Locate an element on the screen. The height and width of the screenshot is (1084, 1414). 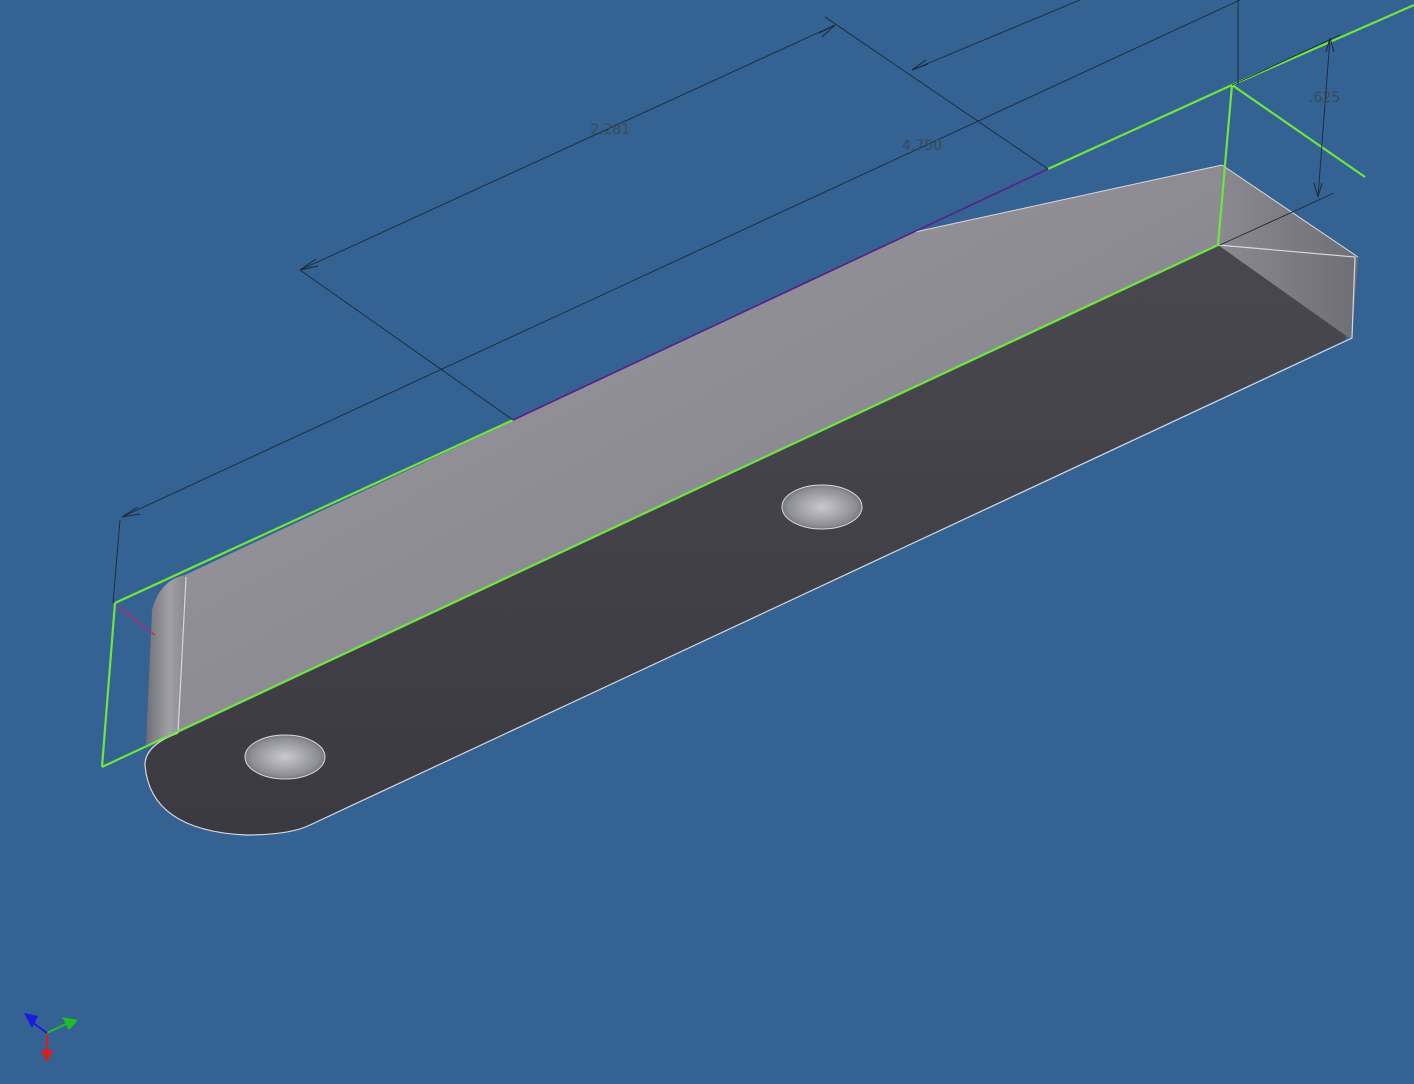
dimension-label-625: .625 is located at coordinates (1324, 98).